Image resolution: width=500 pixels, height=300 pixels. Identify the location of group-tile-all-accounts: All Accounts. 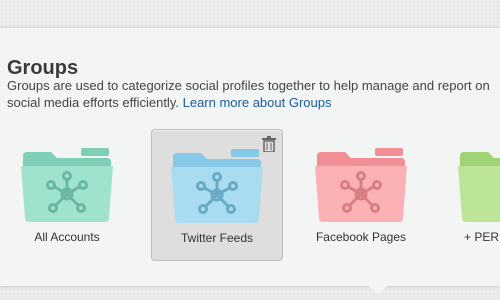
(67, 194).